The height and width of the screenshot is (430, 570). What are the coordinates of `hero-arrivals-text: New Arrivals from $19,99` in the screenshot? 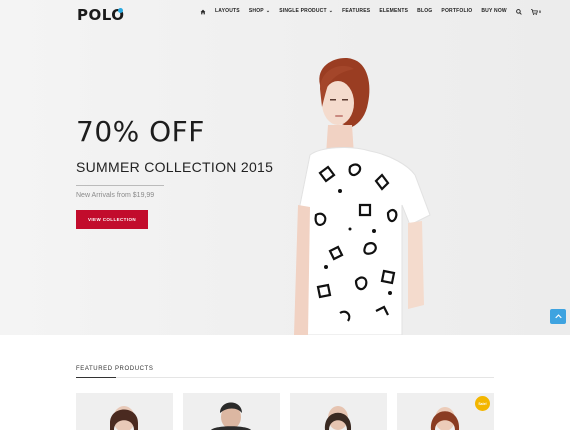 It's located at (115, 195).